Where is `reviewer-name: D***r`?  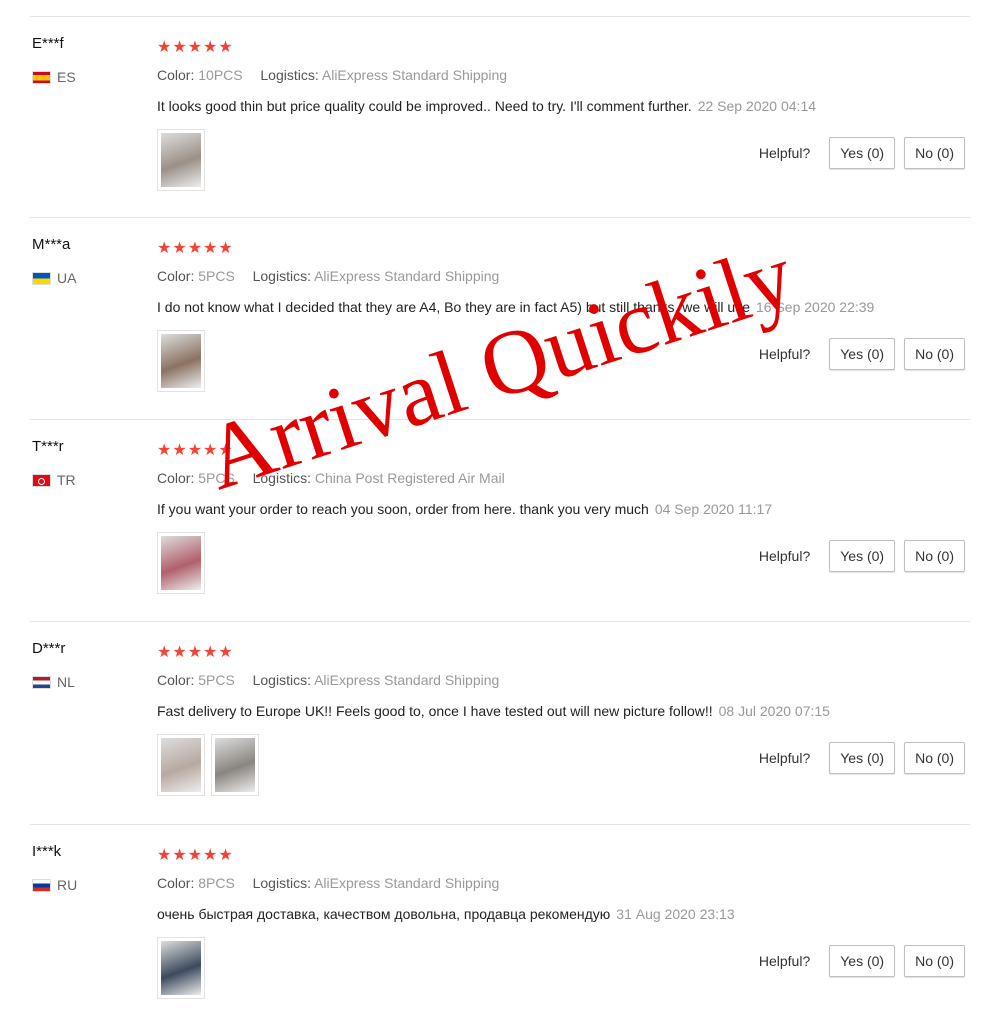 reviewer-name: D***r is located at coordinates (49, 648).